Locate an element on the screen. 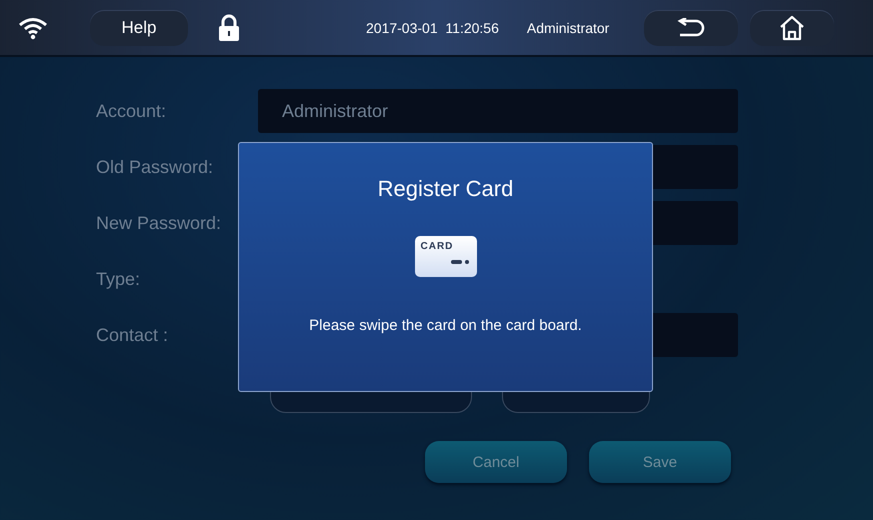  cancel-button: Cancel is located at coordinates (496, 462).